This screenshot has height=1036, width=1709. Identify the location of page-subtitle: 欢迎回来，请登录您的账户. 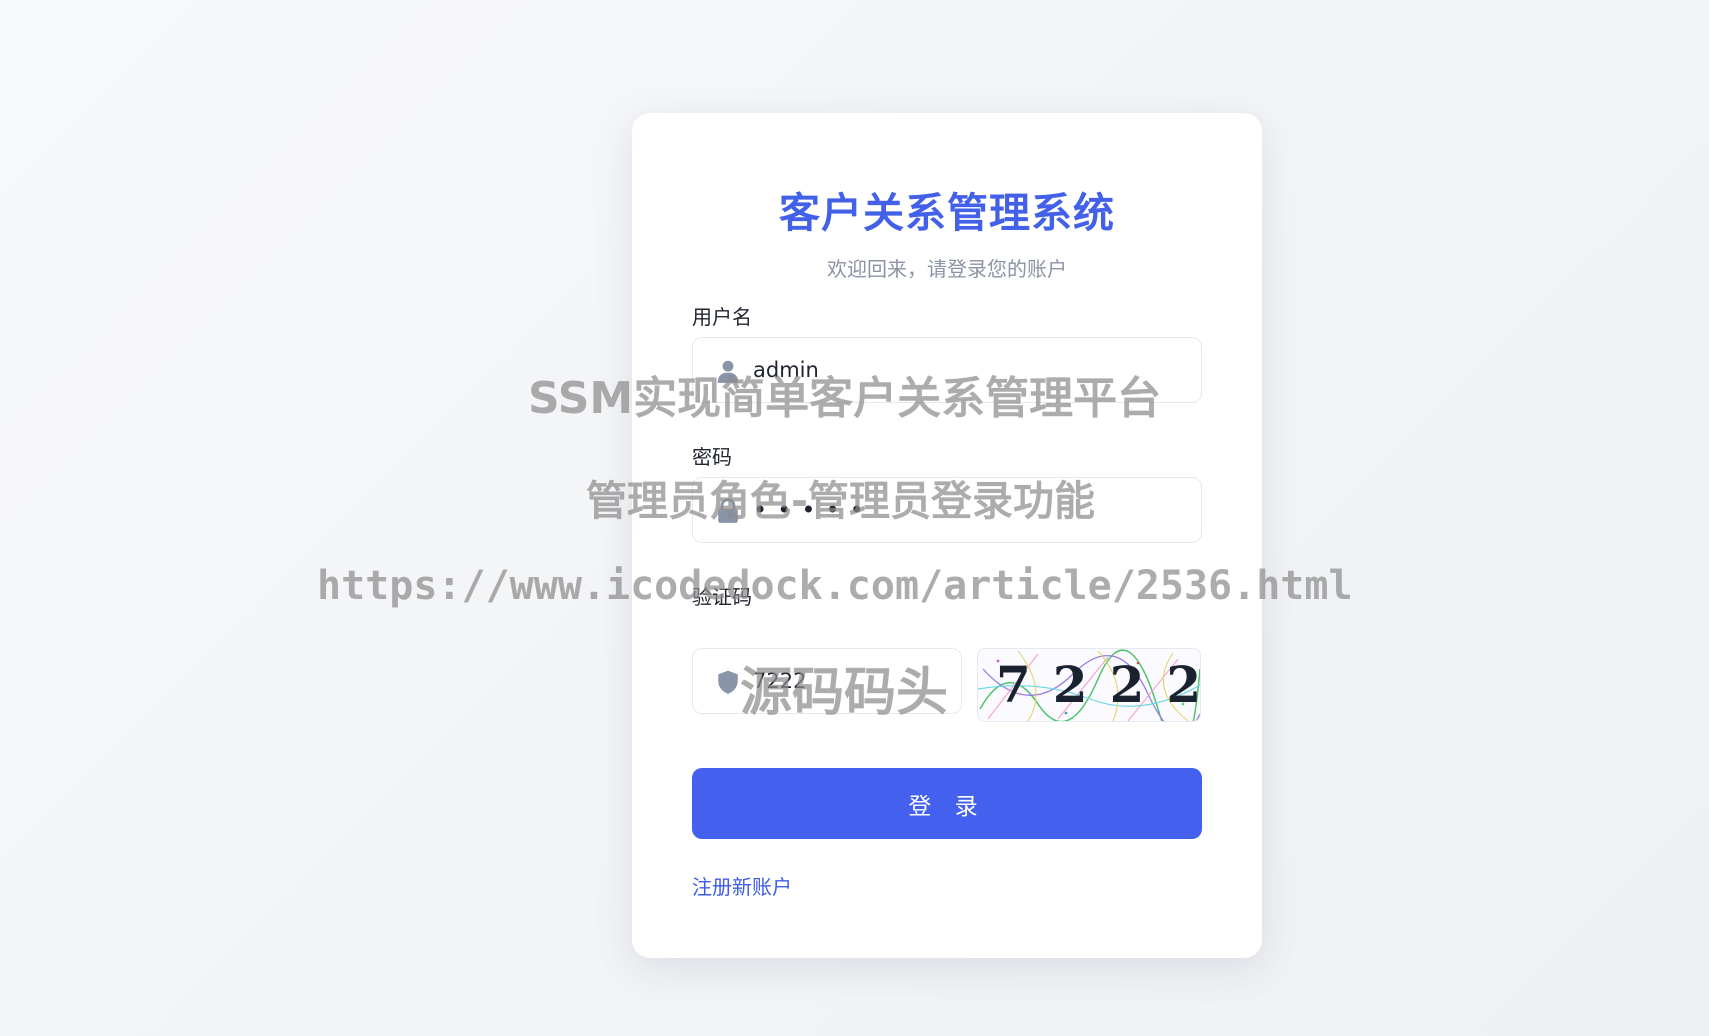
(947, 269).